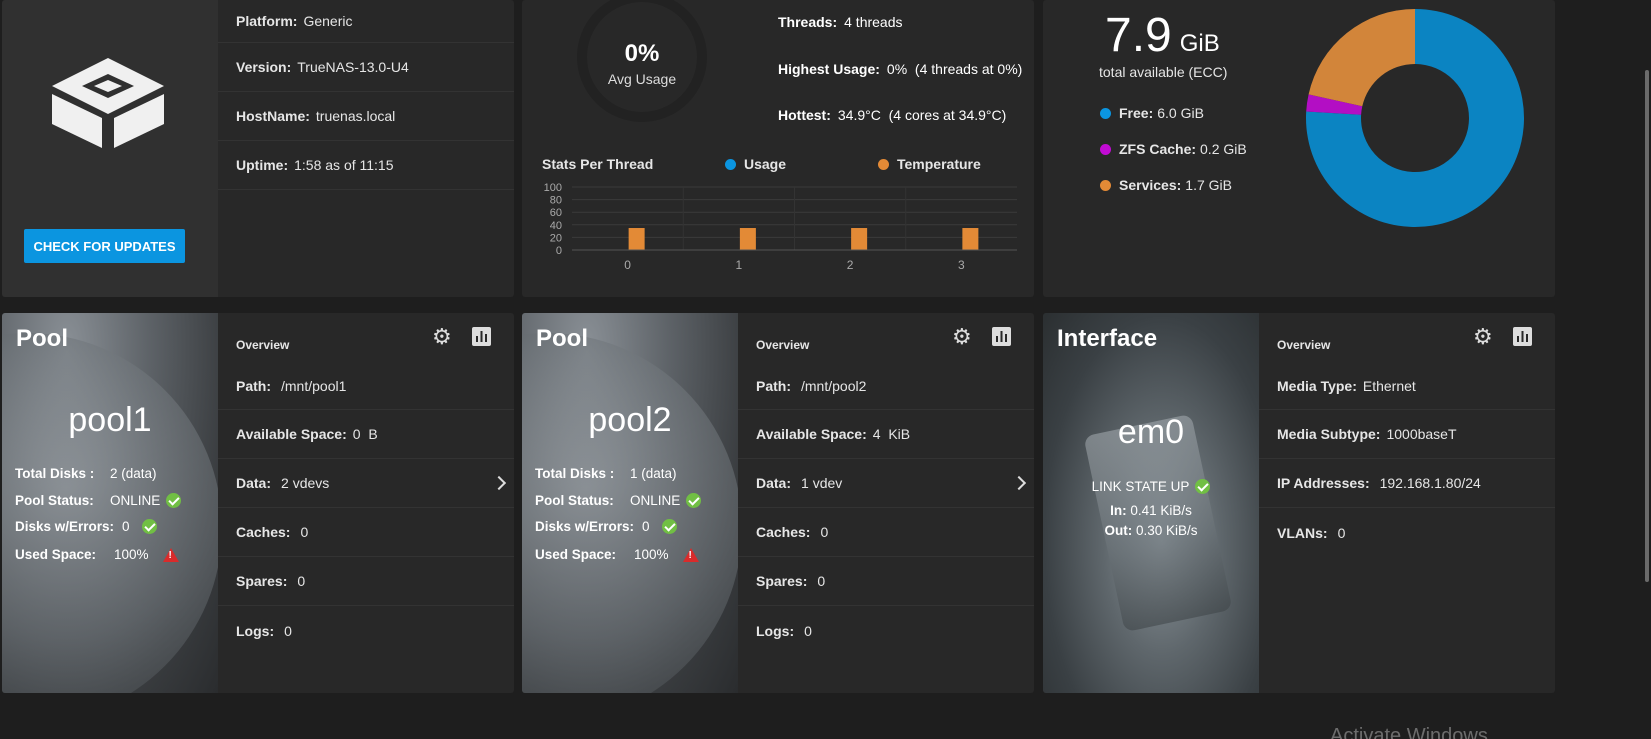 The image size is (1651, 739). What do you see at coordinates (939, 164) in the screenshot?
I see `legend-temperature-label: Temperature` at bounding box center [939, 164].